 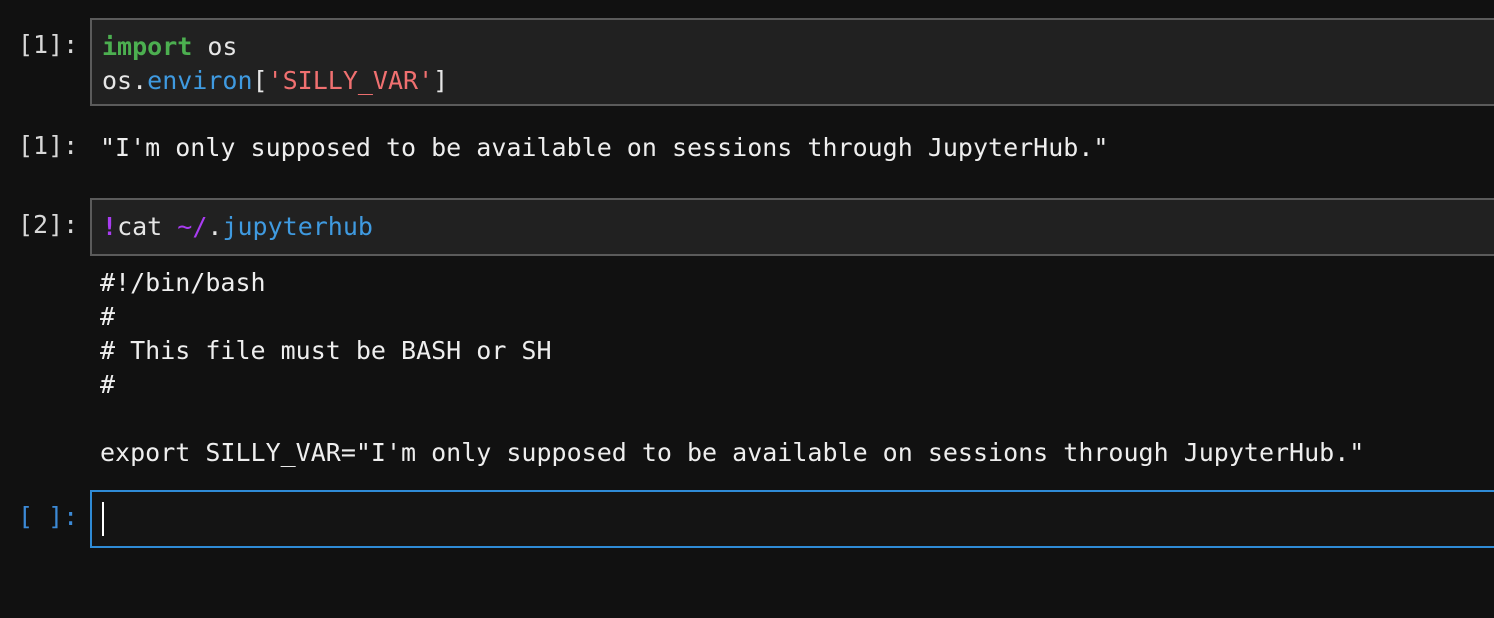 I want to click on code-object: os., so click(x=125, y=80).